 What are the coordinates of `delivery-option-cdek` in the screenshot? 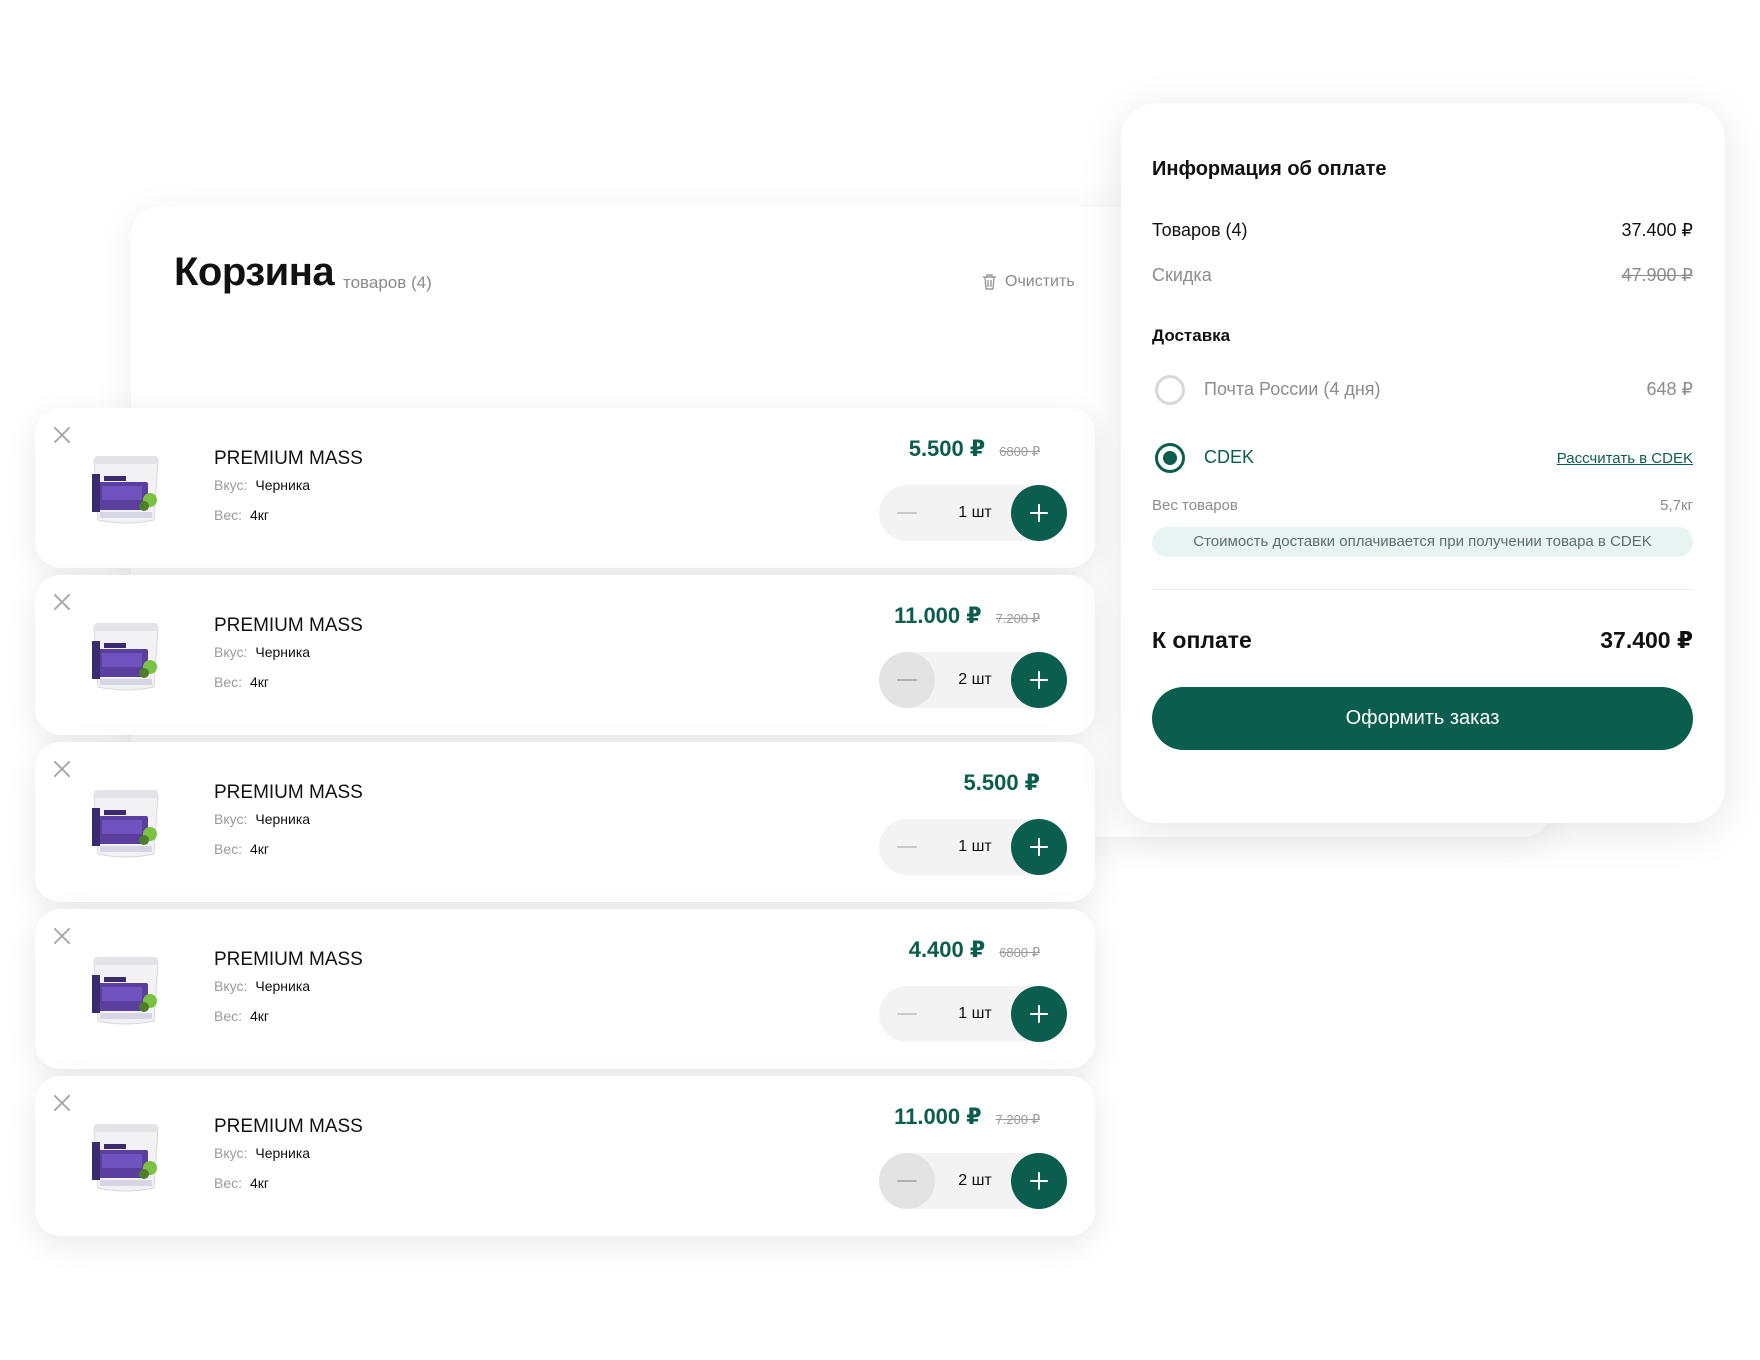 It's located at (1170, 458).